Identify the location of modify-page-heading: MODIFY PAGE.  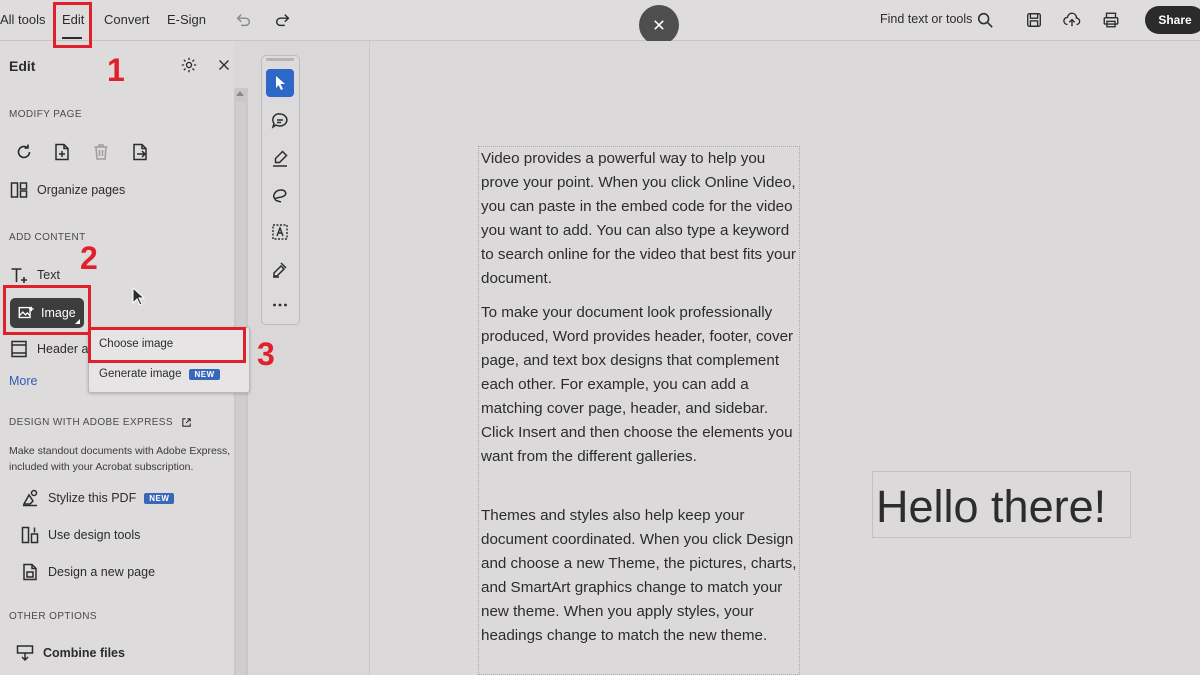
(45, 114).